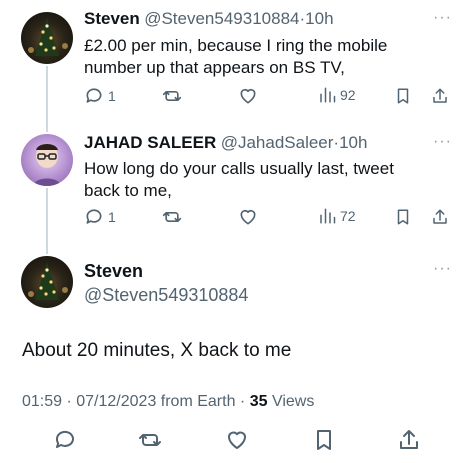 Image resolution: width=474 pixels, height=463 pixels. Describe the element at coordinates (47, 165) in the screenshot. I see `person-avatar-icon` at that location.